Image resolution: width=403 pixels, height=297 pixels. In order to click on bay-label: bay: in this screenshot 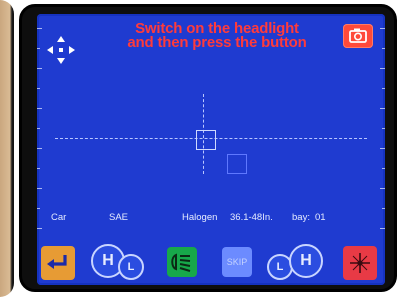, I will do `click(301, 217)`.